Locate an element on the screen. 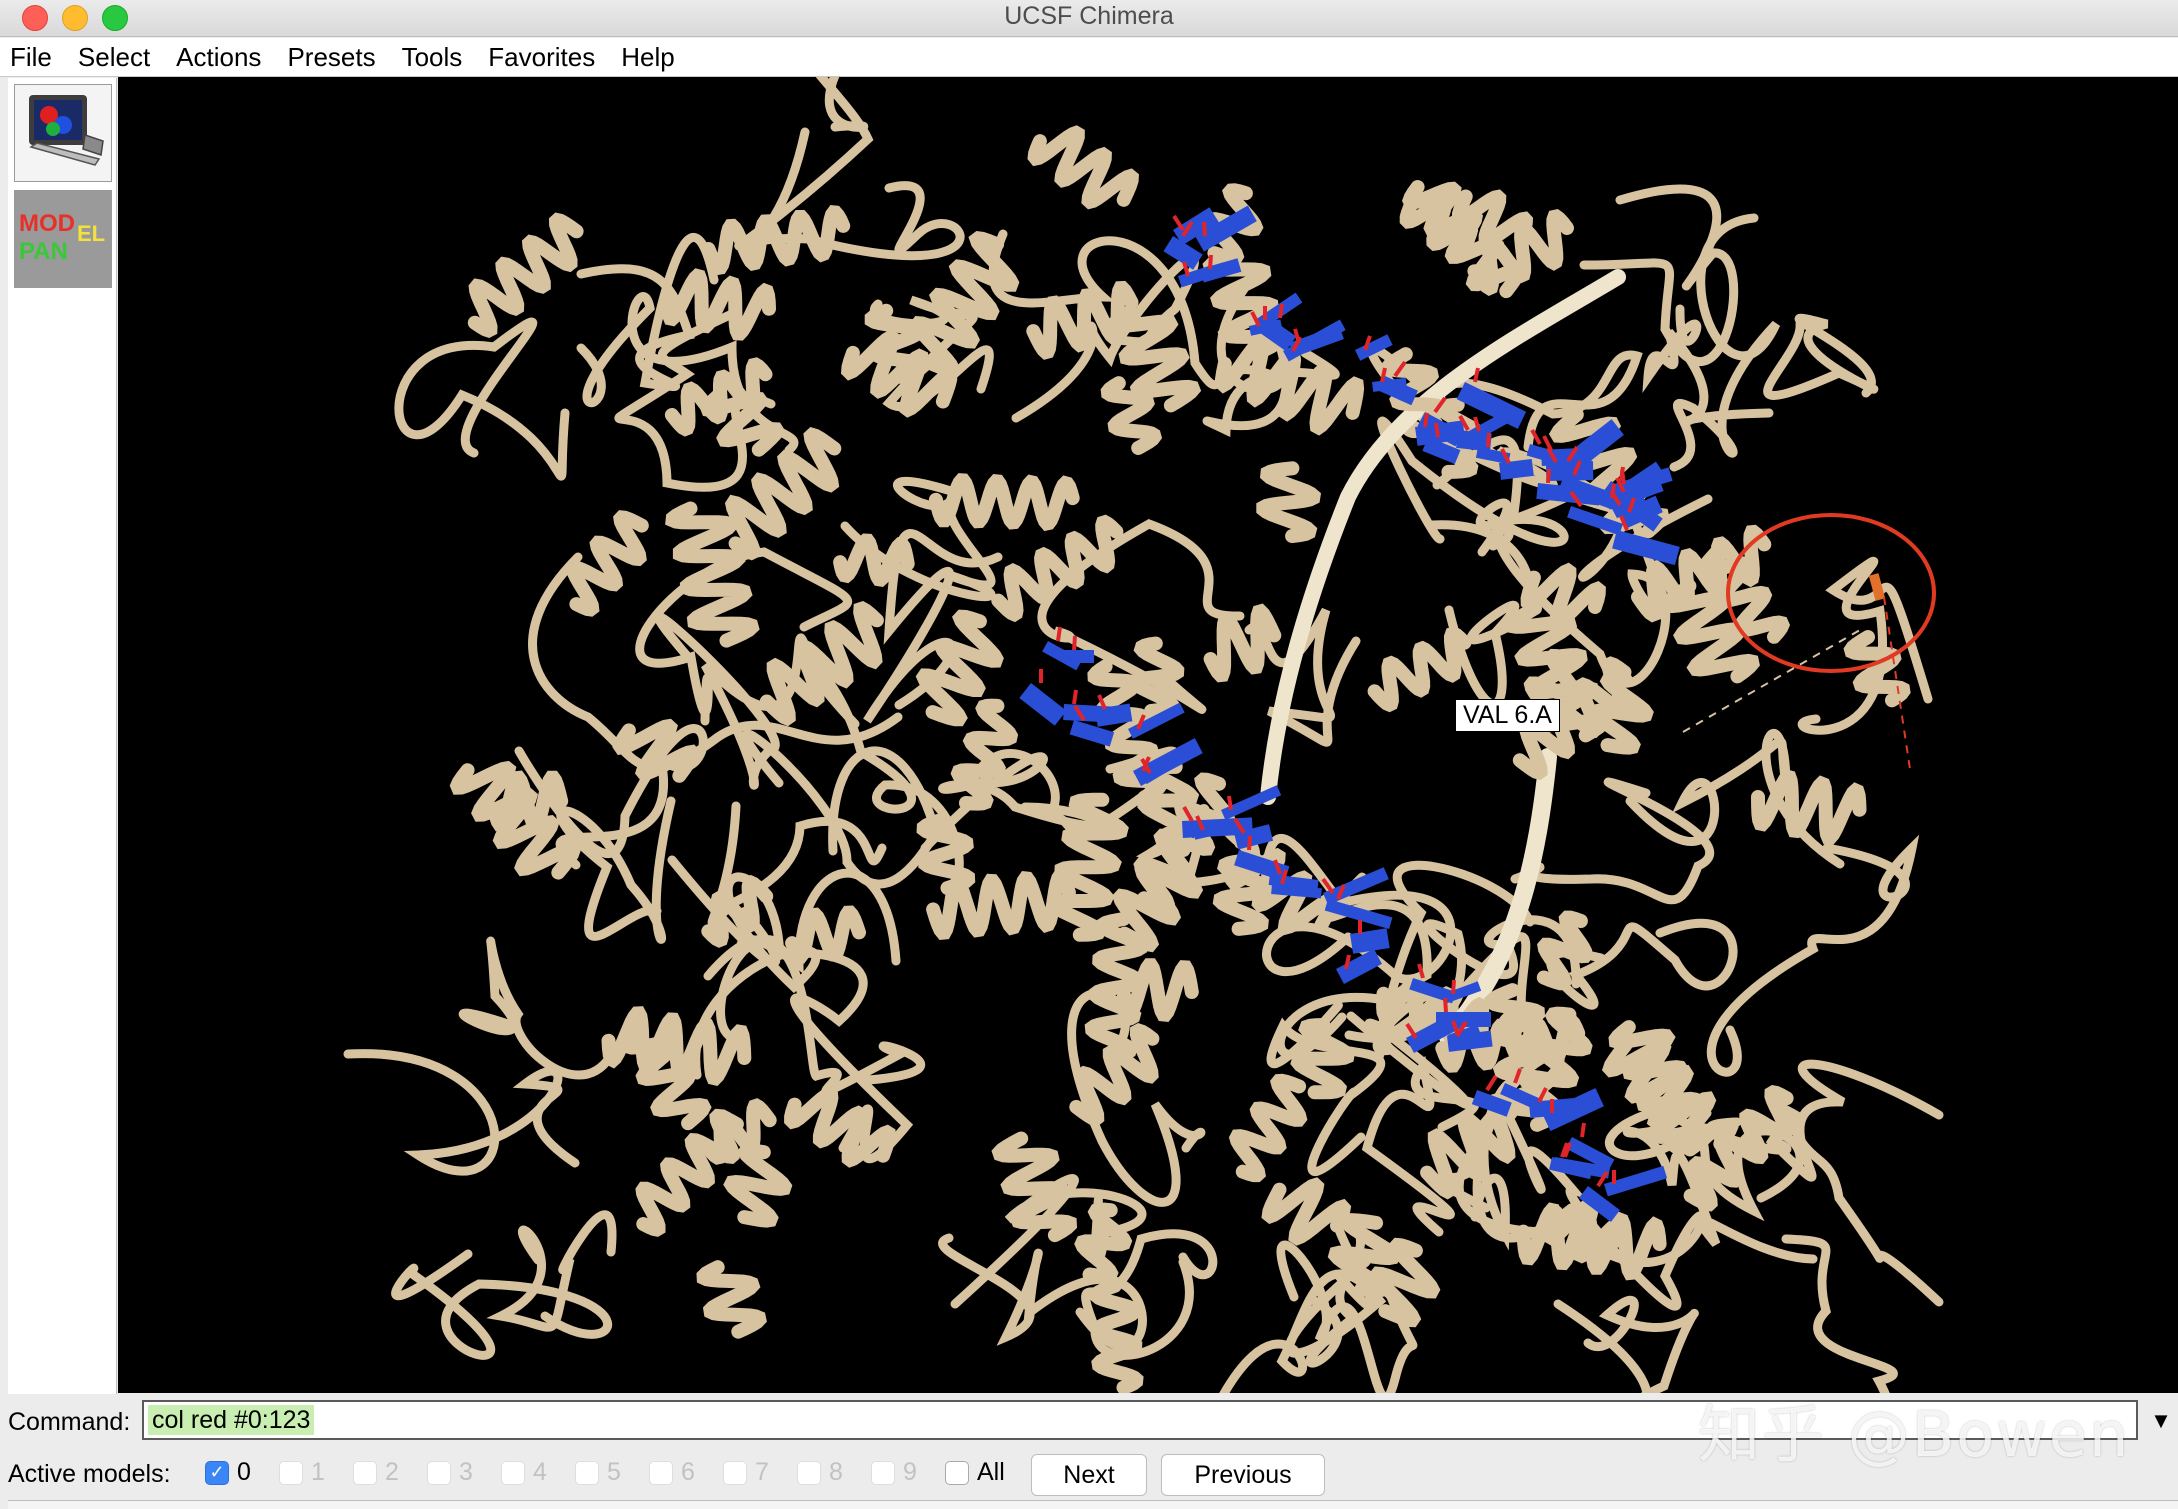  menu-select: Select is located at coordinates (114, 57).